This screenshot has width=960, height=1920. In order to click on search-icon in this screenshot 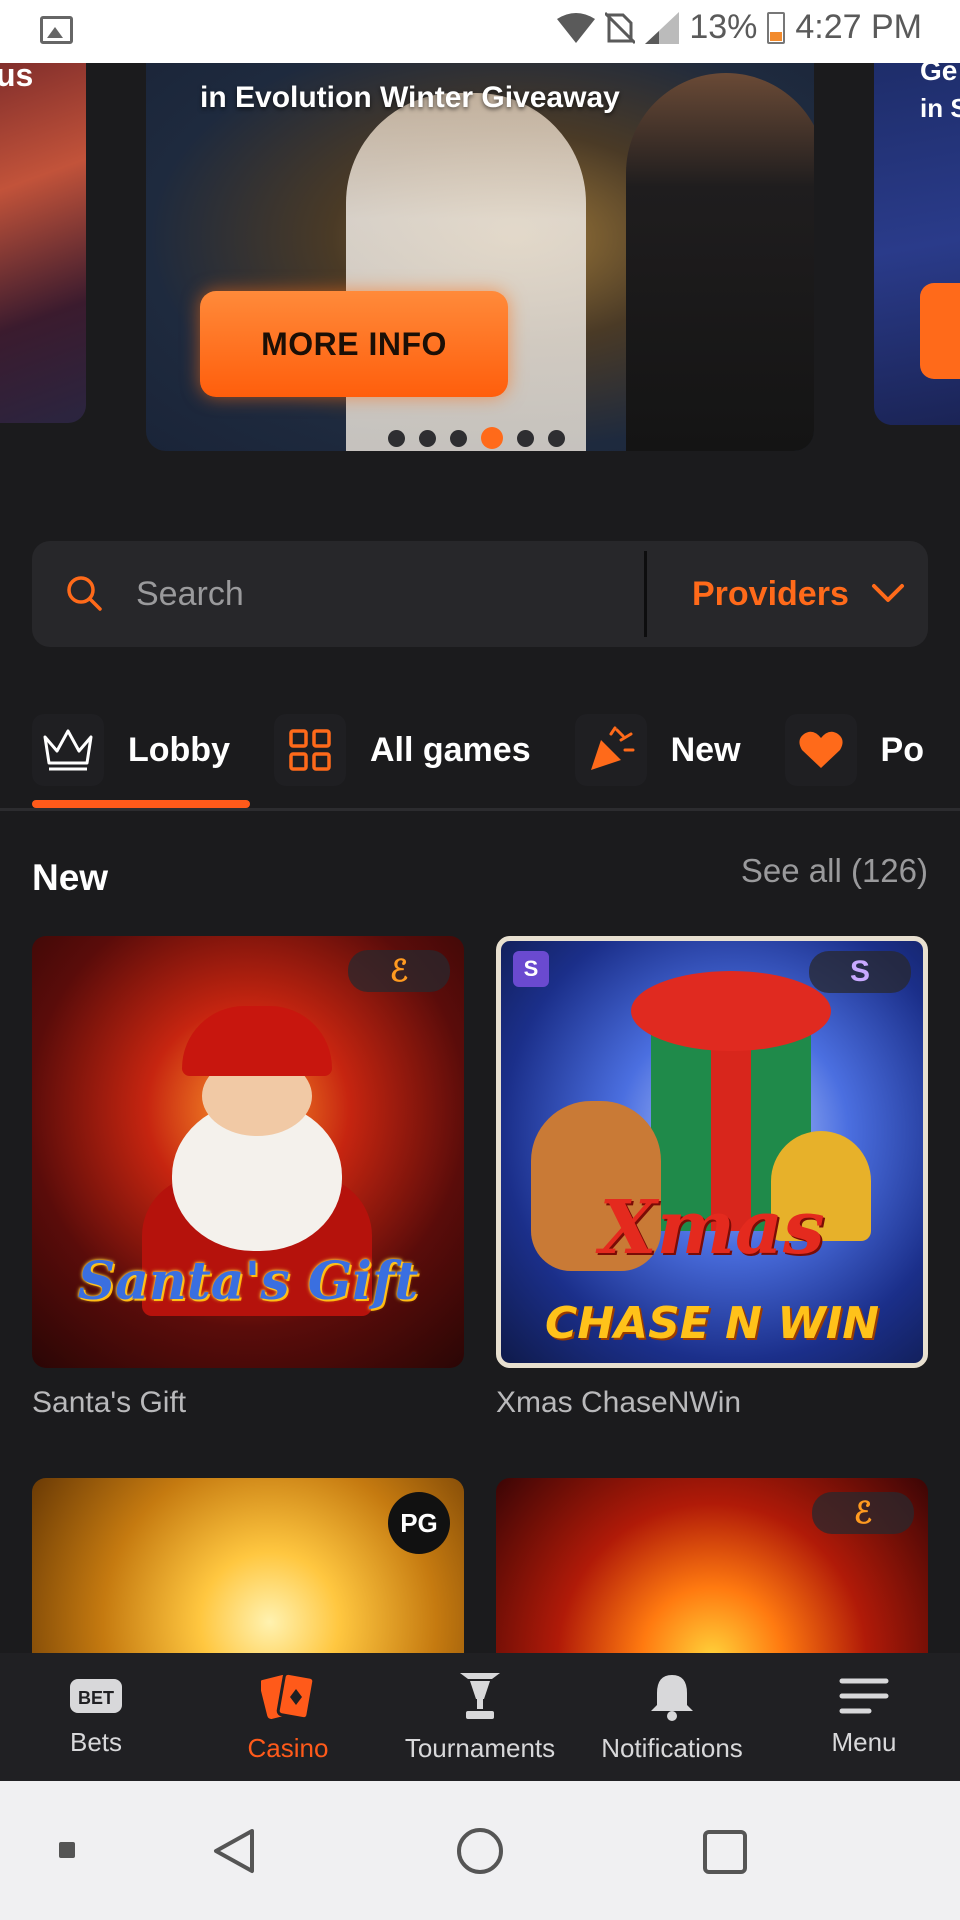, I will do `click(84, 593)`.